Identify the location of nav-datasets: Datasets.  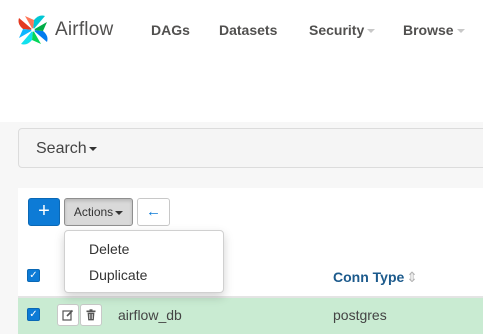
(248, 30).